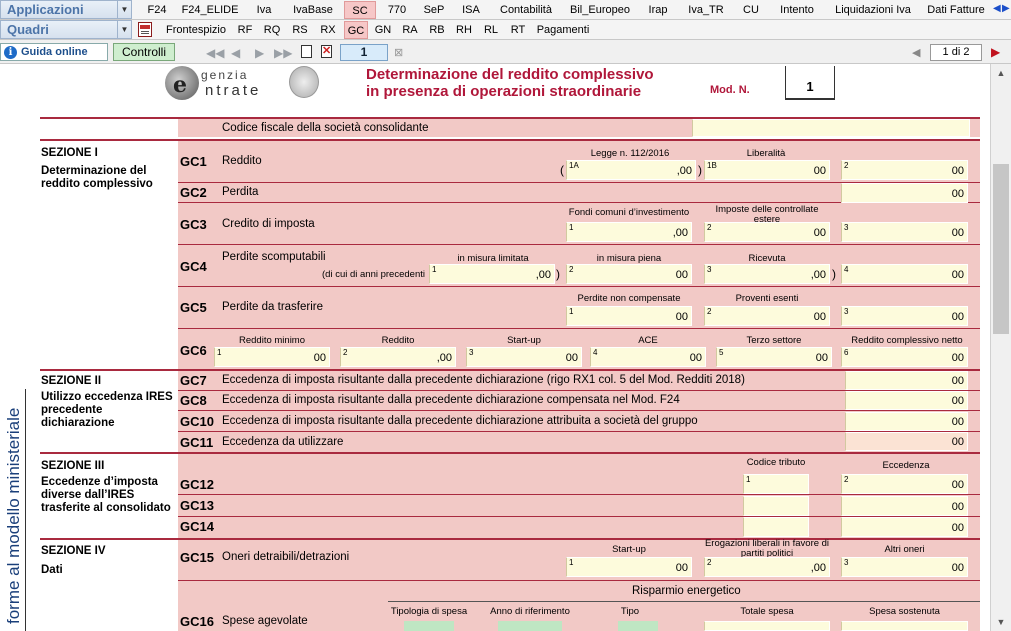 The width and height of the screenshot is (1011, 631). What do you see at coordinates (193, 192) in the screenshot?
I see `code-gc2: GC2` at bounding box center [193, 192].